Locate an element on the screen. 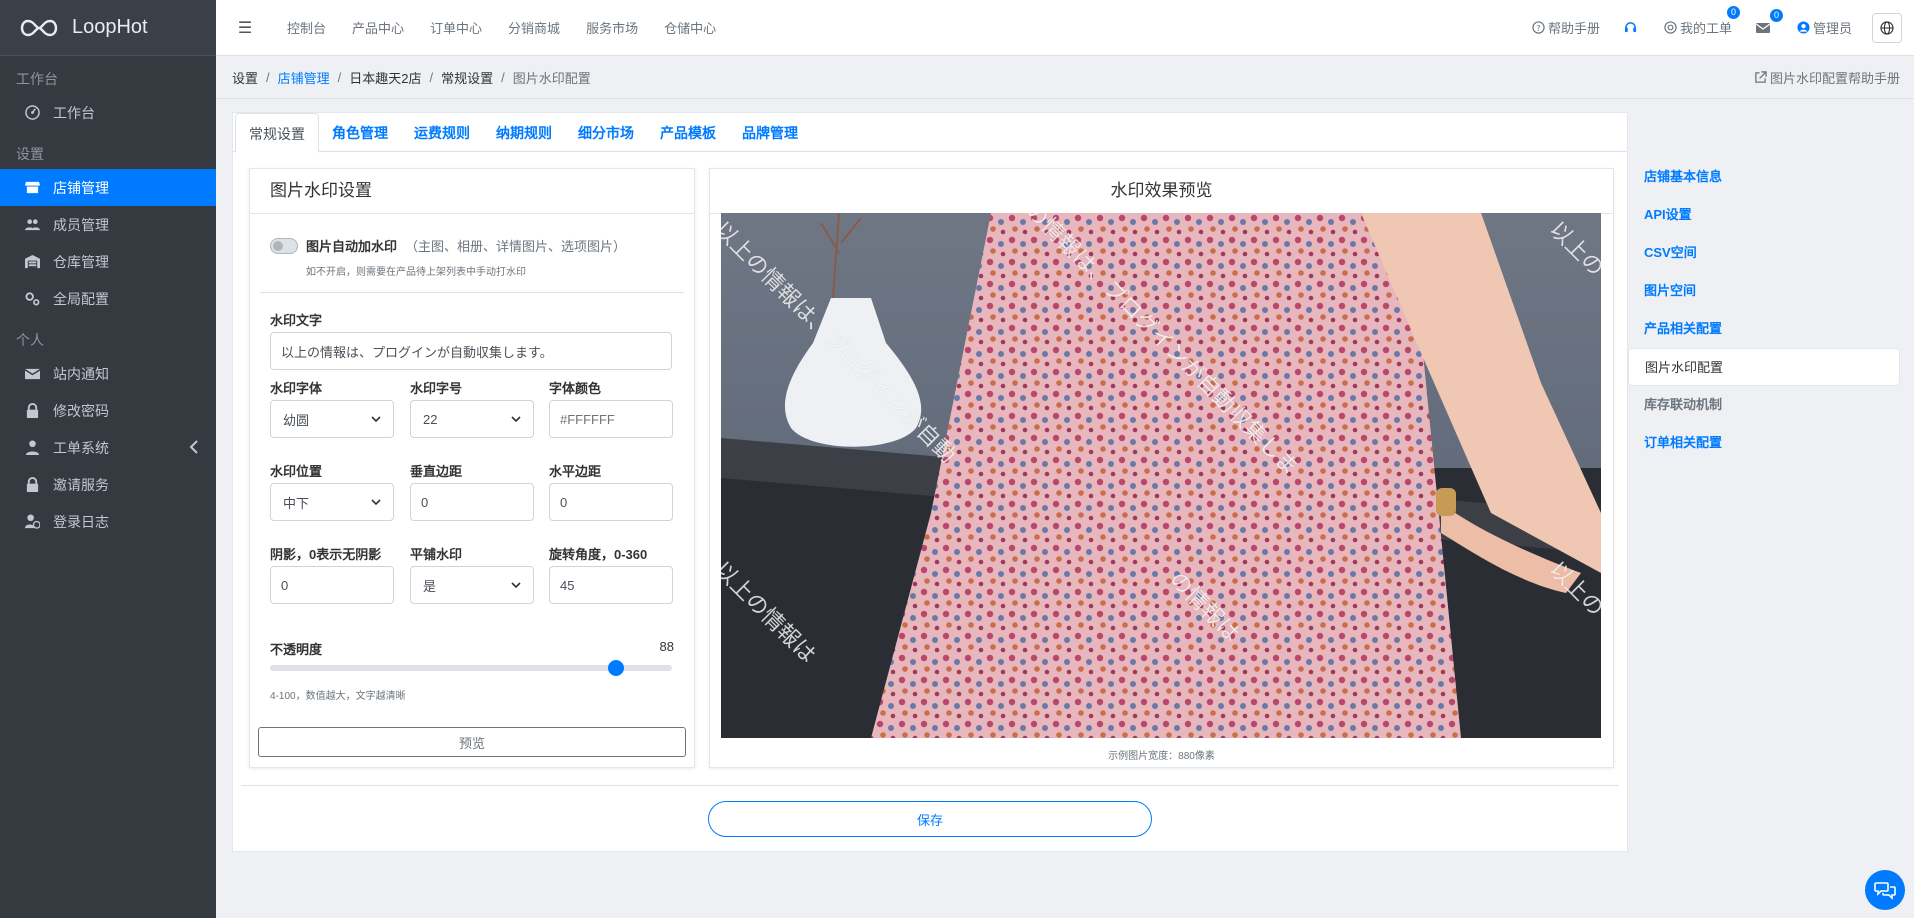  headset-button is located at coordinates (1632, 27).